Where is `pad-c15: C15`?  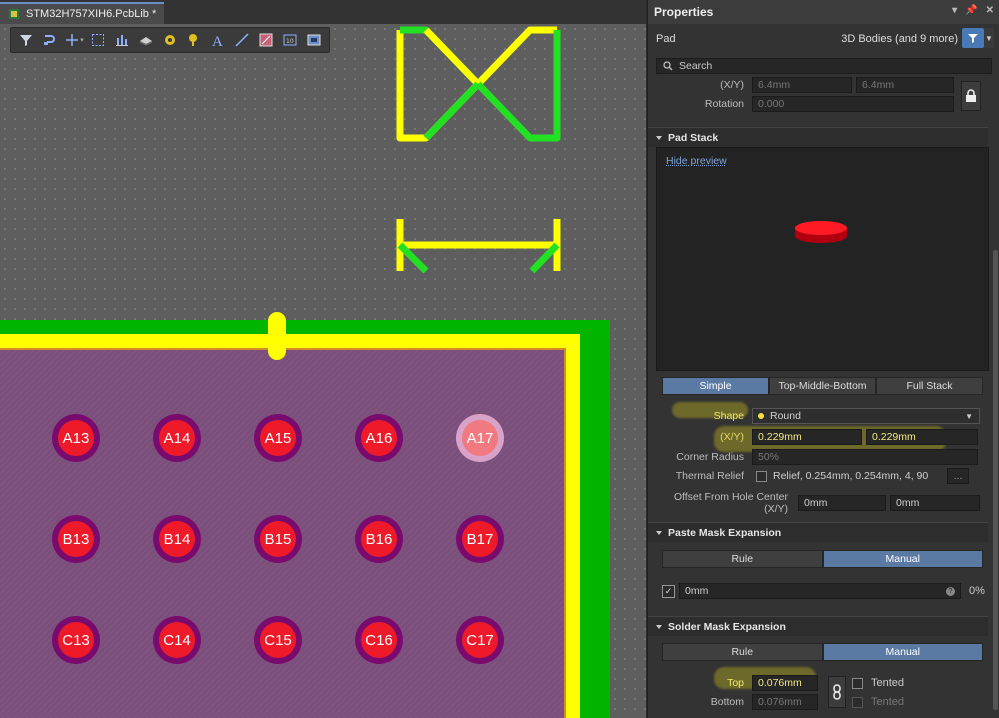 pad-c15: C15 is located at coordinates (278, 640).